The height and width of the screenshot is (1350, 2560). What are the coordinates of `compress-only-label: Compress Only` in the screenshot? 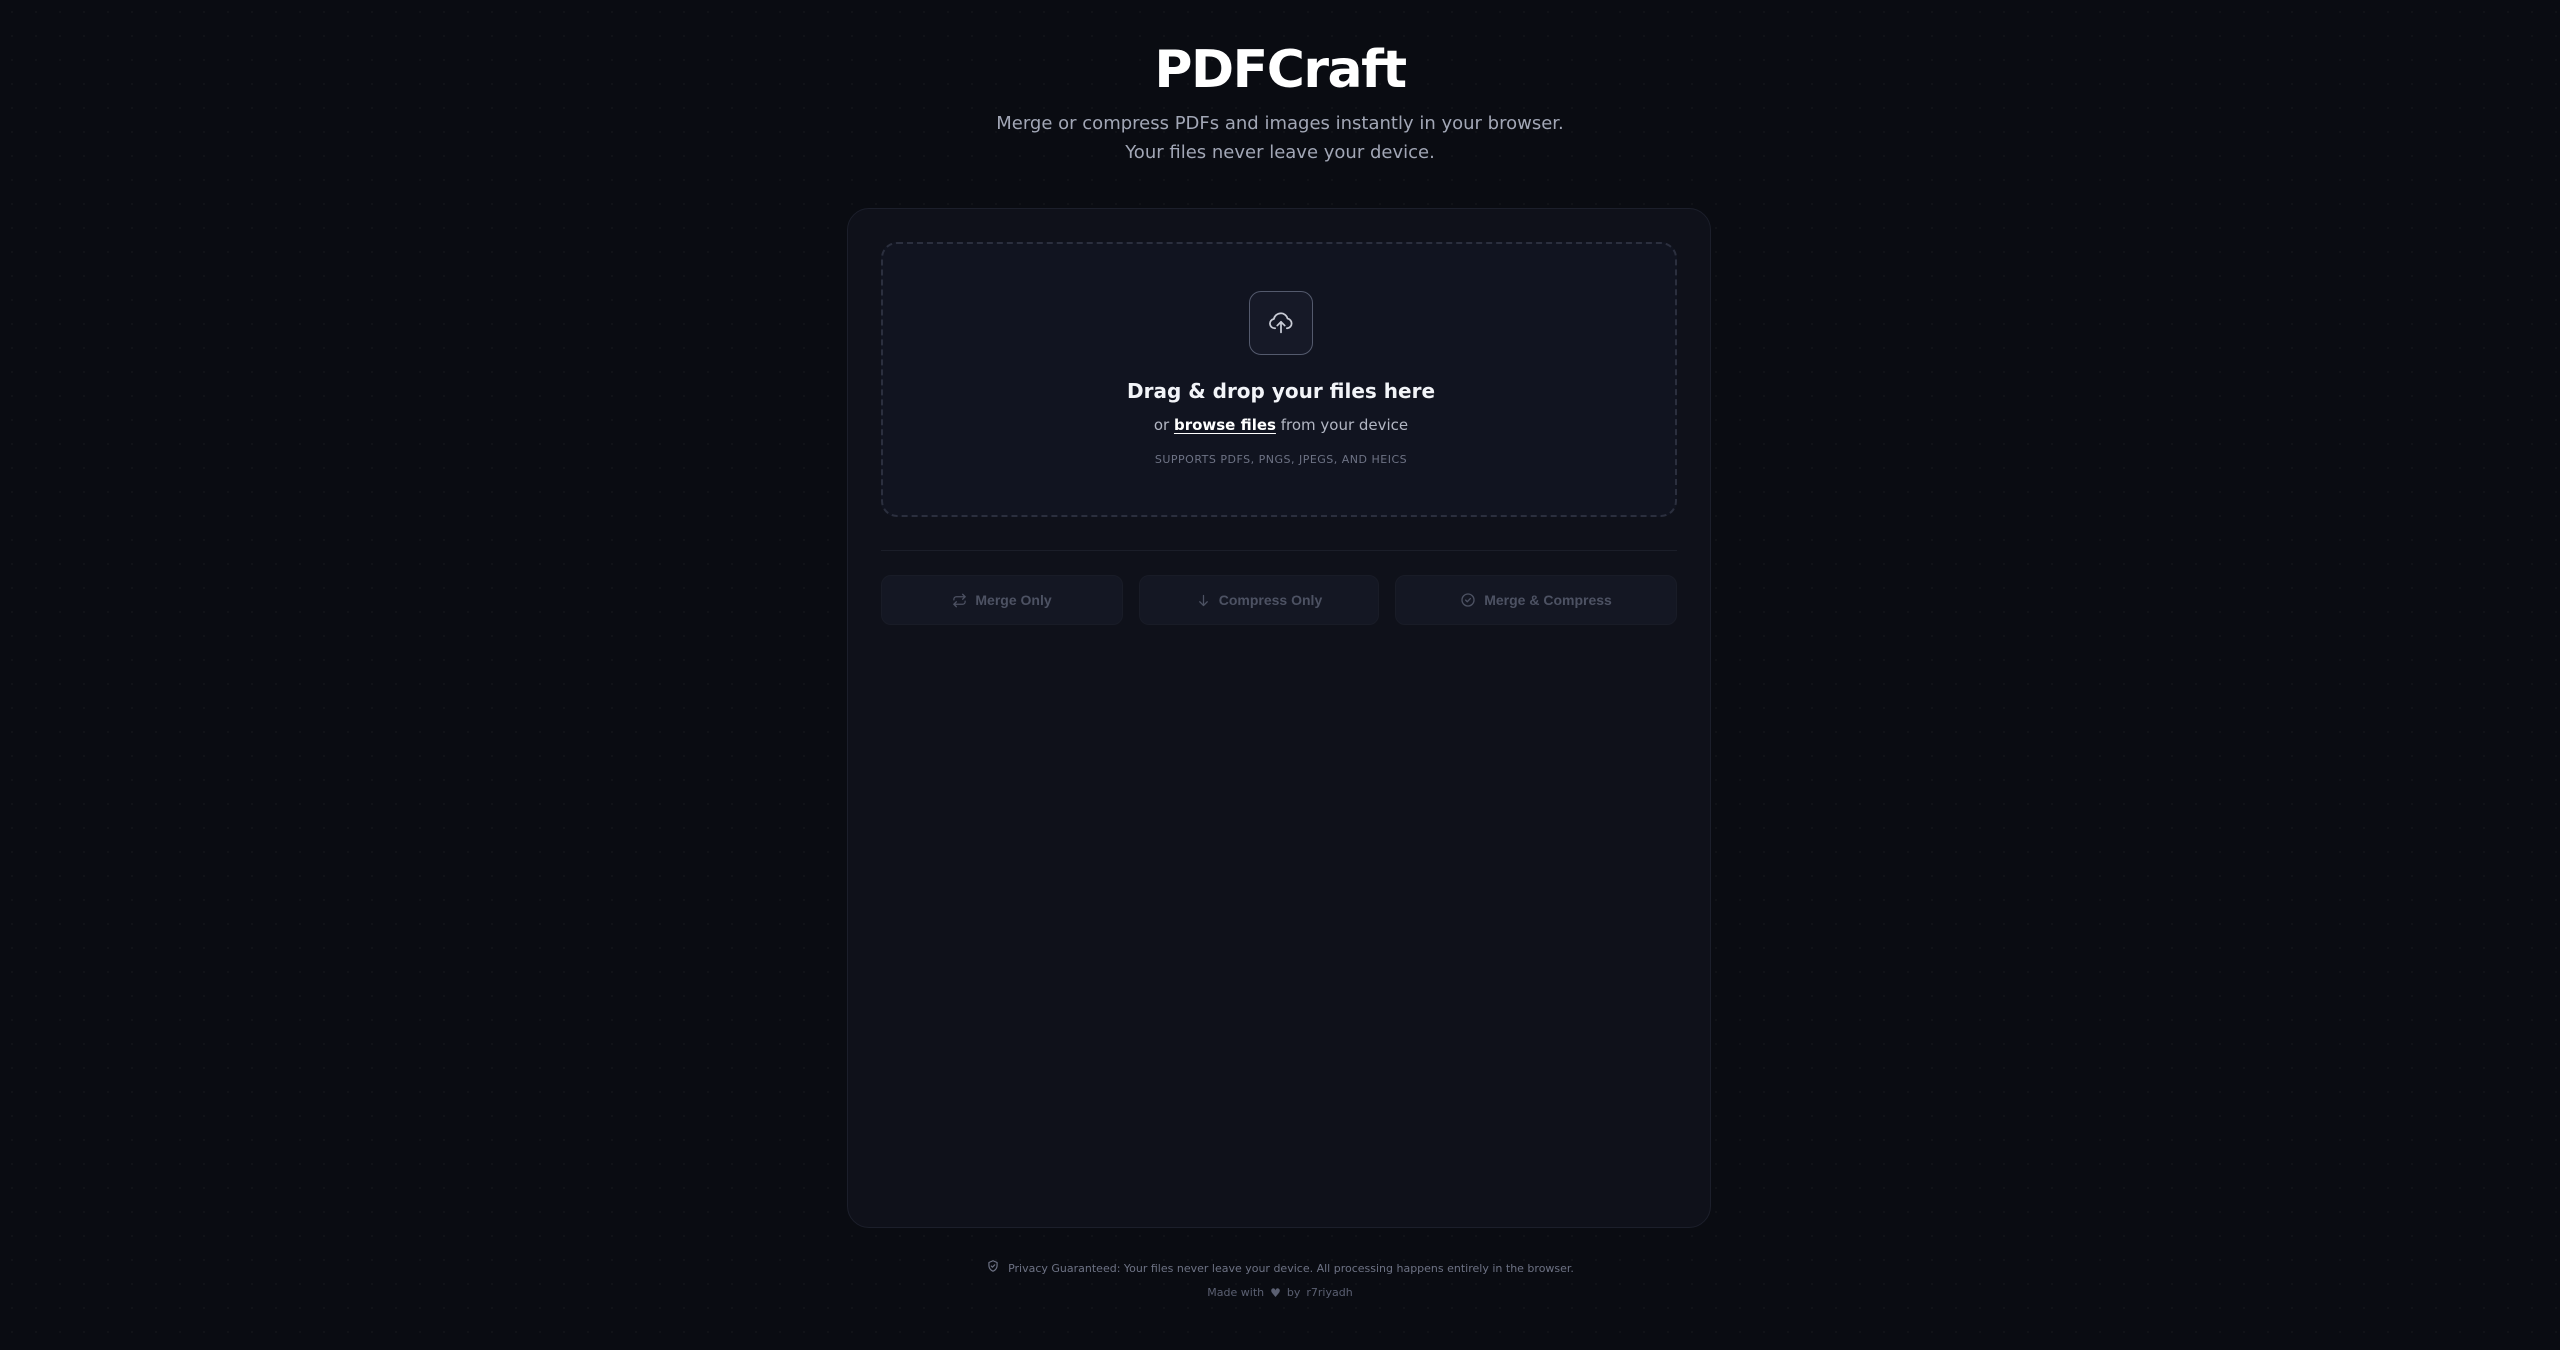 It's located at (1270, 600).